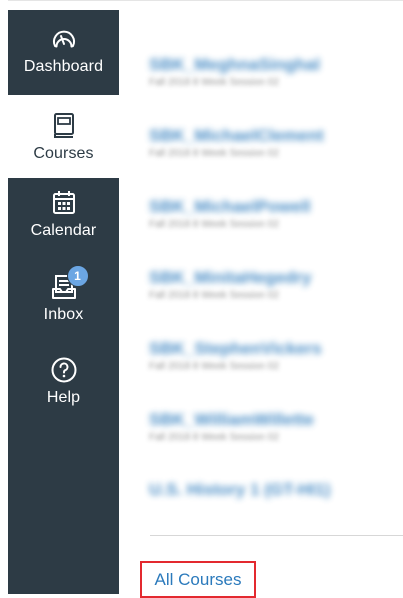 This screenshot has width=403, height=598. I want to click on divider, so click(276, 535).